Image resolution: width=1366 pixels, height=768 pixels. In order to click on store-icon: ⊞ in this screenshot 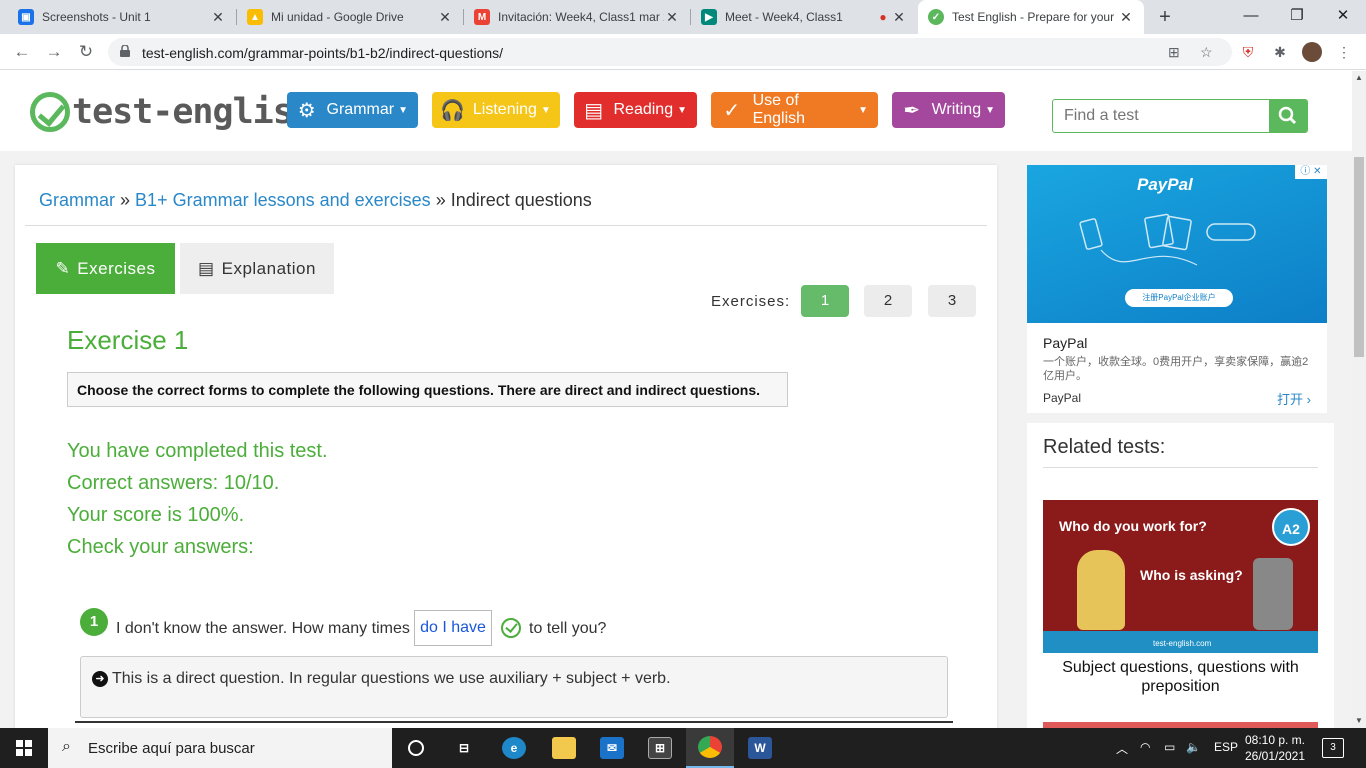, I will do `click(660, 748)`.